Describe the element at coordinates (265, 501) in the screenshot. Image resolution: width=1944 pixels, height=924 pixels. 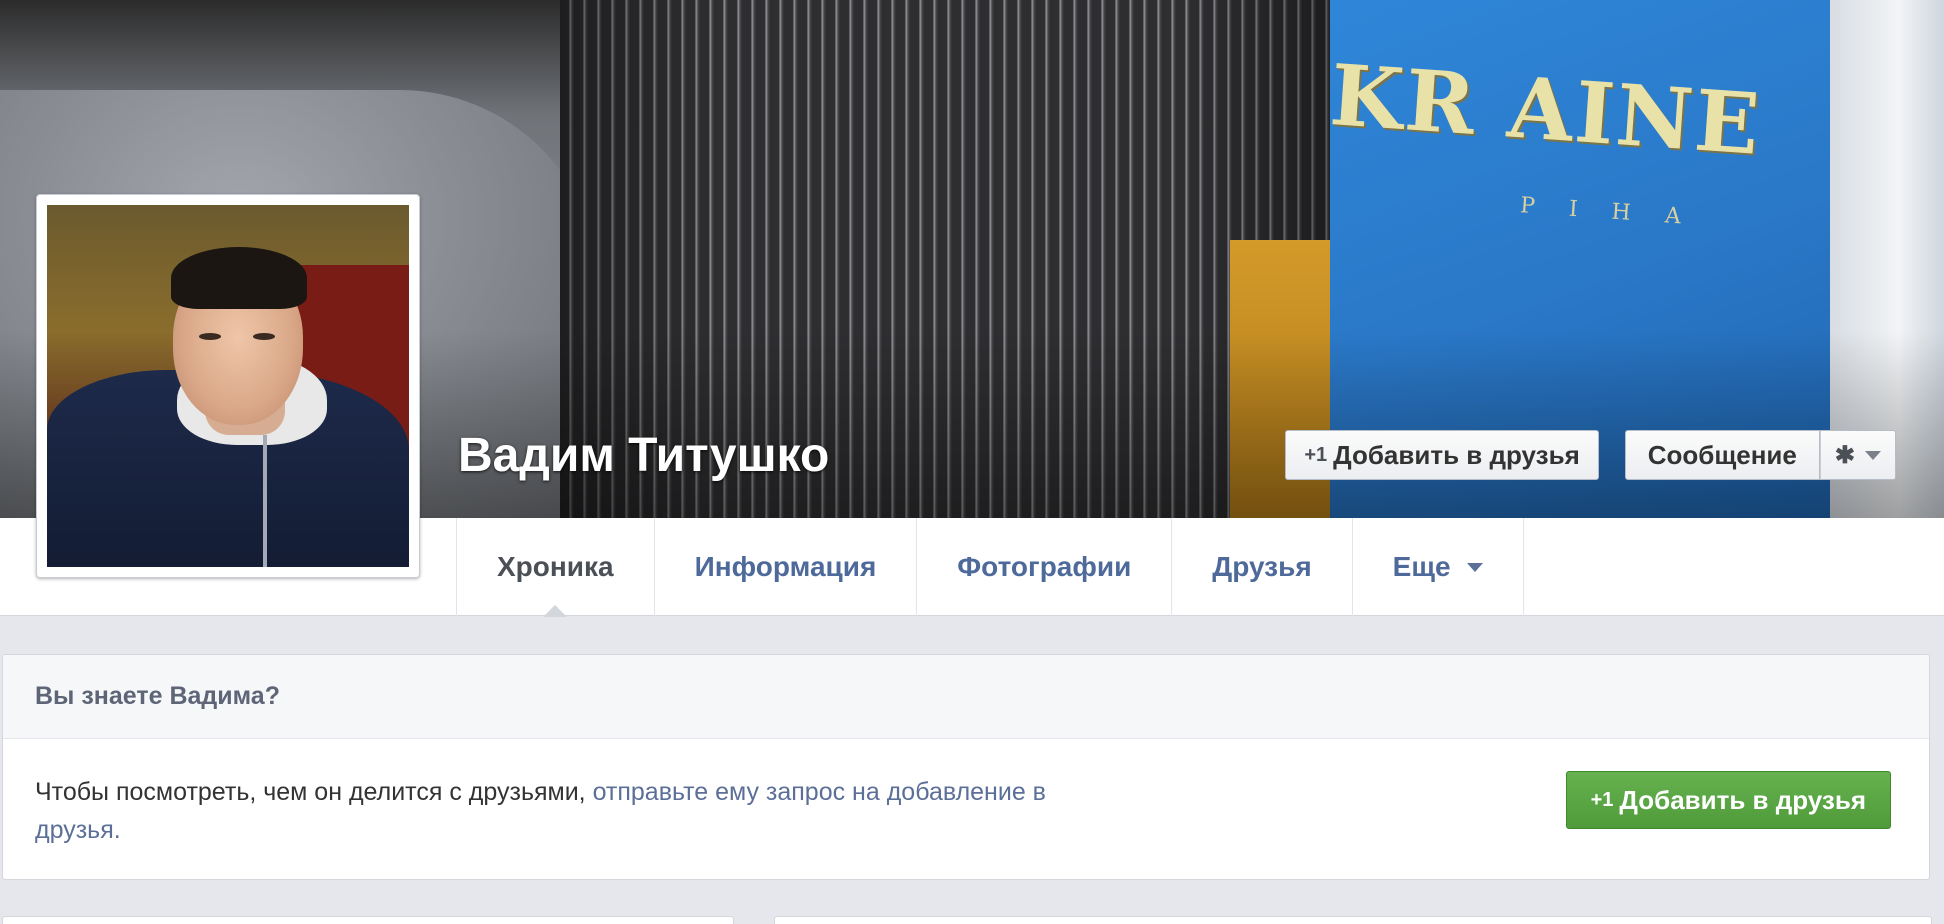
I see `avatar-zipper` at that location.